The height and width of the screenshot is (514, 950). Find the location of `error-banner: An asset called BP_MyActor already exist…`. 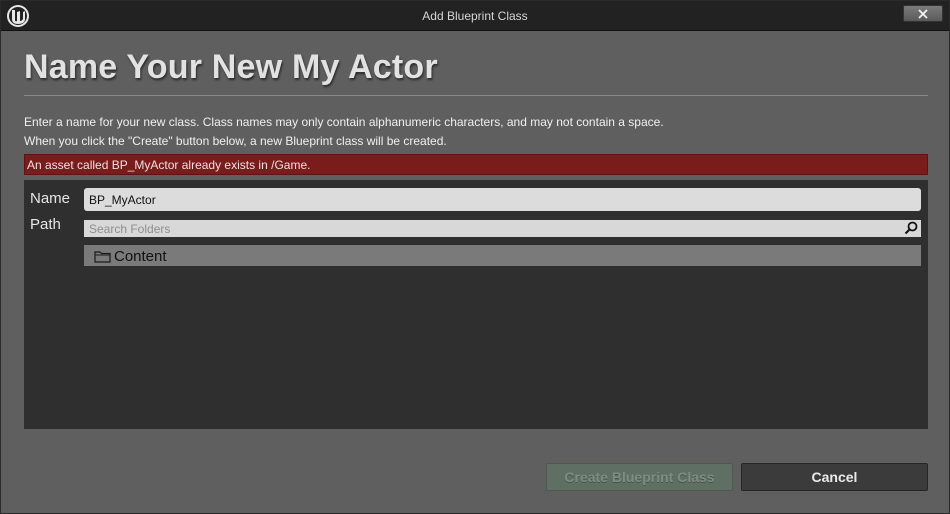

error-banner: An asset called BP_MyActor already exist… is located at coordinates (476, 164).